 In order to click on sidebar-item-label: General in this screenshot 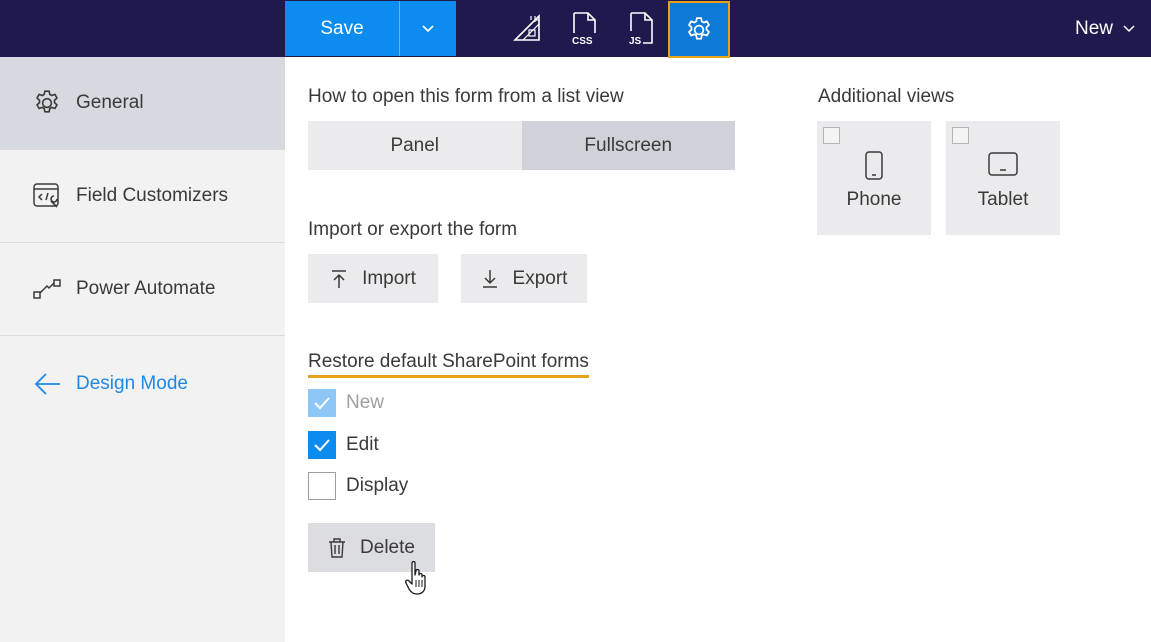, I will do `click(110, 102)`.